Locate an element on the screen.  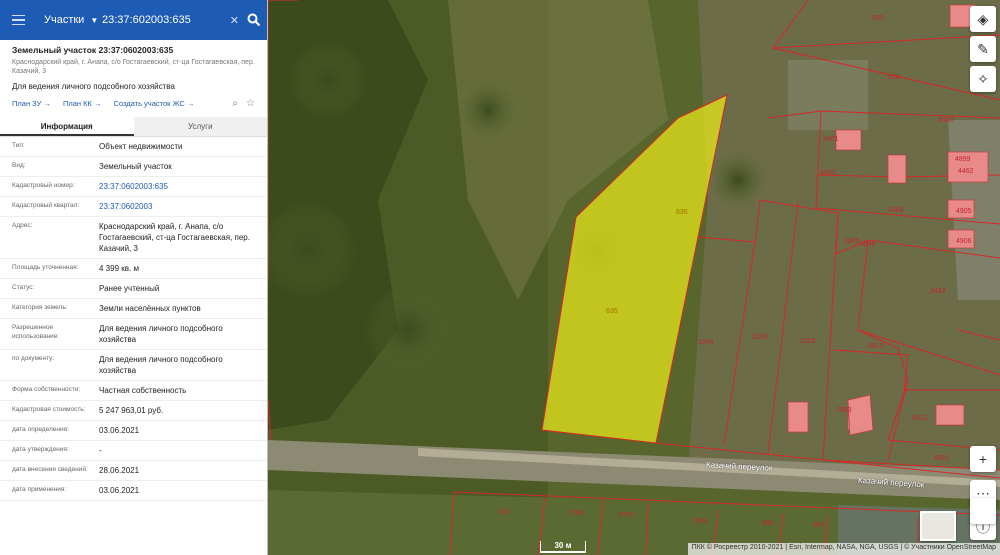
parcel-label: 893 is located at coordinates (768, 523).